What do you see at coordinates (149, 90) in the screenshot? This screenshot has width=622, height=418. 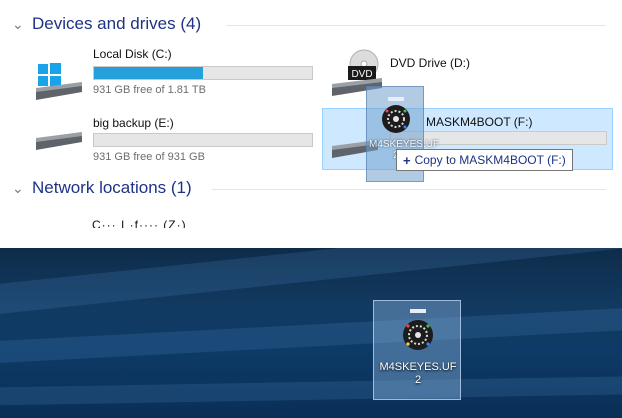 I see `drive-free-space: 931 GB free of 1.81 TB` at bounding box center [149, 90].